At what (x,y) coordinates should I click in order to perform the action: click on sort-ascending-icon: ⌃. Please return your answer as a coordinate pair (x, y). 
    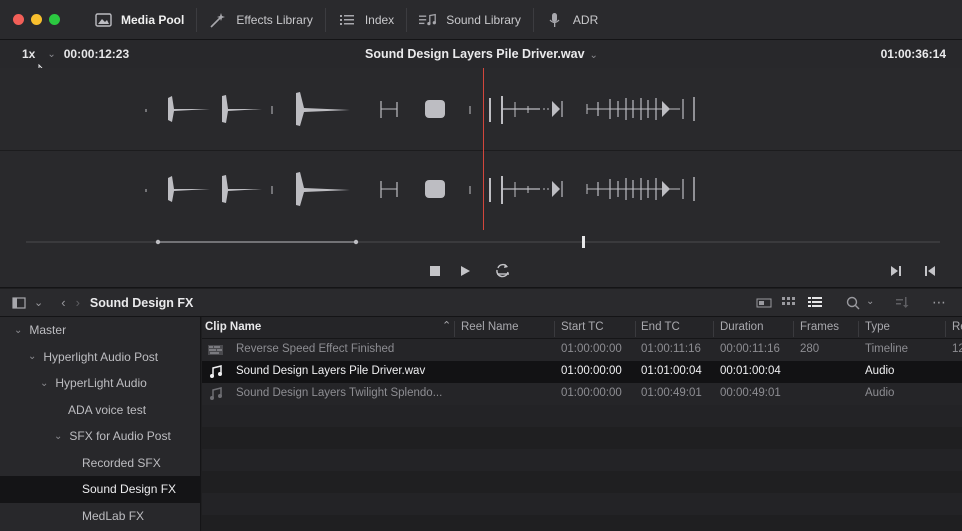
    Looking at the image, I should click on (446, 325).